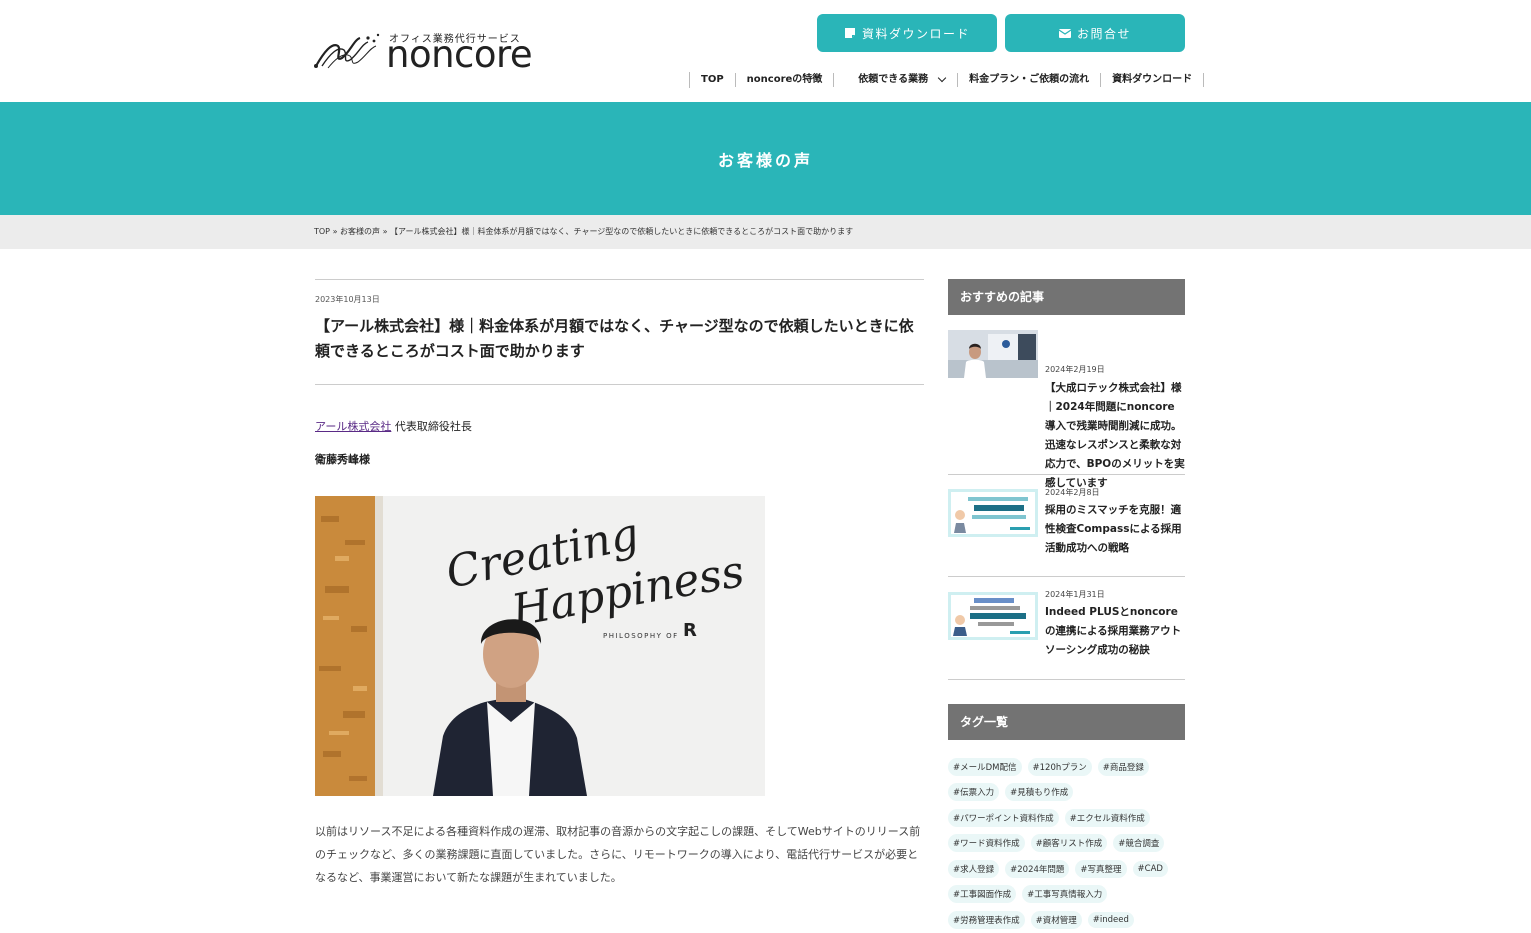 The height and width of the screenshot is (933, 1531). I want to click on nav-item-label: noncoreの特徴, so click(784, 79).